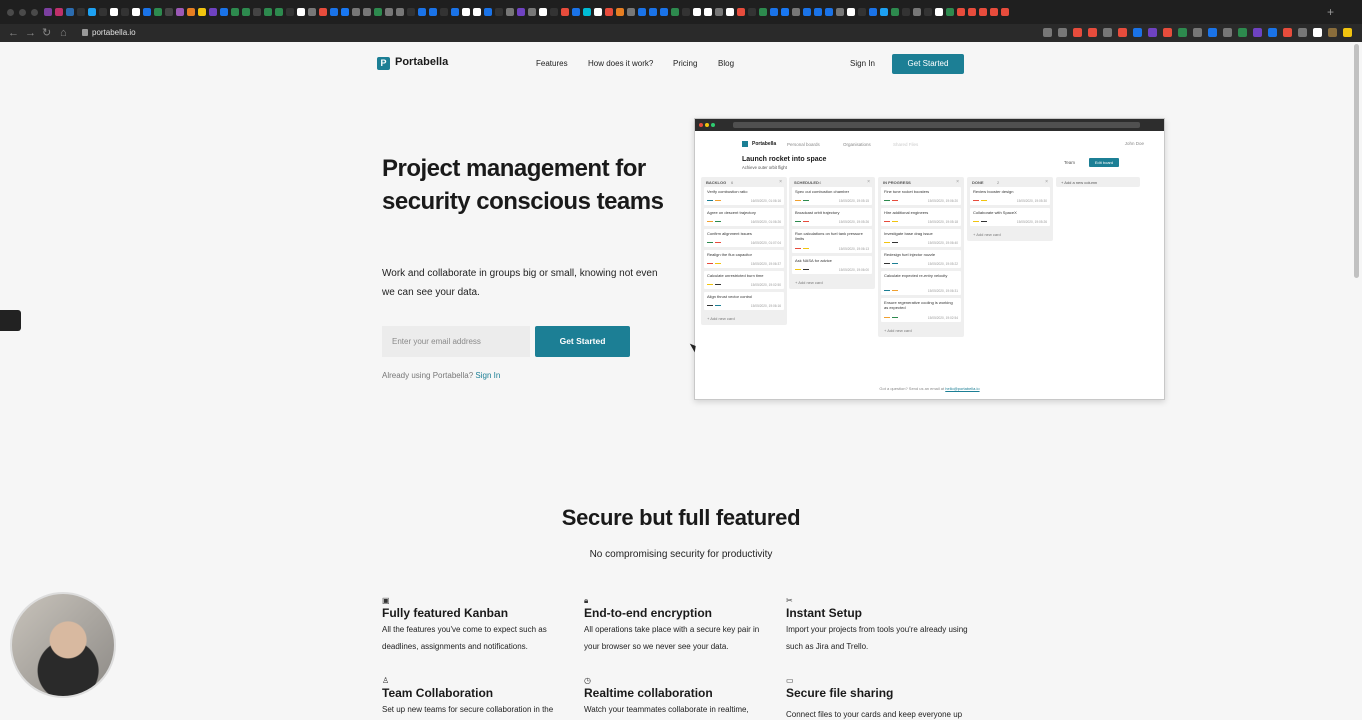  Describe the element at coordinates (421, 62) in the screenshot. I see `brand-name: Portabella` at that location.